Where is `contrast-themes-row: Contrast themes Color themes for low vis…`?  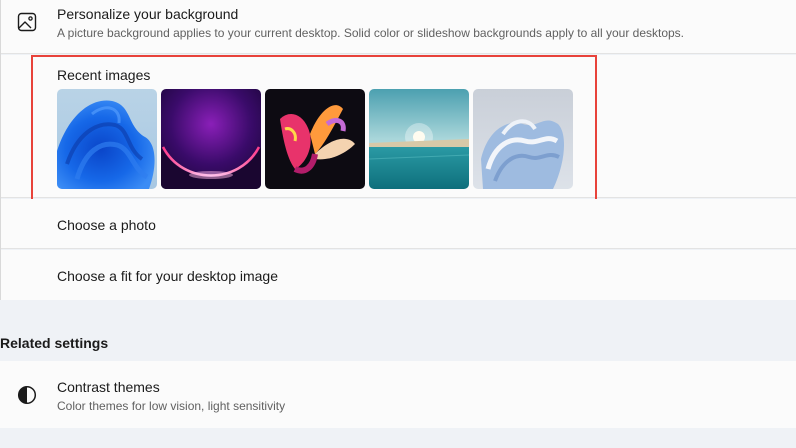 contrast-themes-row: Contrast themes Color themes for low vis… is located at coordinates (398, 394).